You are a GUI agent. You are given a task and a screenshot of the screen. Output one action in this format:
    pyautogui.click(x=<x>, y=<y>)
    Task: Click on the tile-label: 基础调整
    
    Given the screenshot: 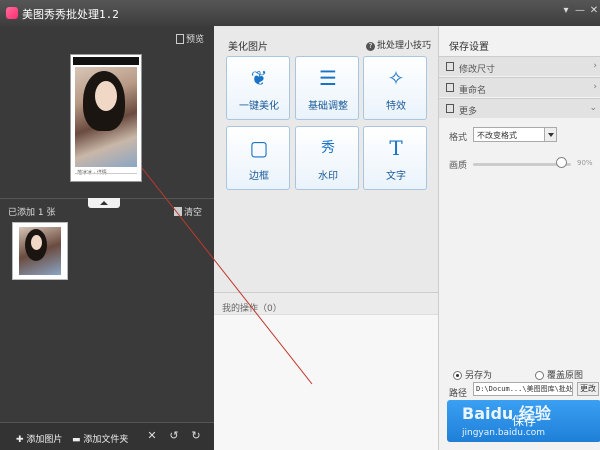 What is the action you would take?
    pyautogui.click(x=328, y=106)
    